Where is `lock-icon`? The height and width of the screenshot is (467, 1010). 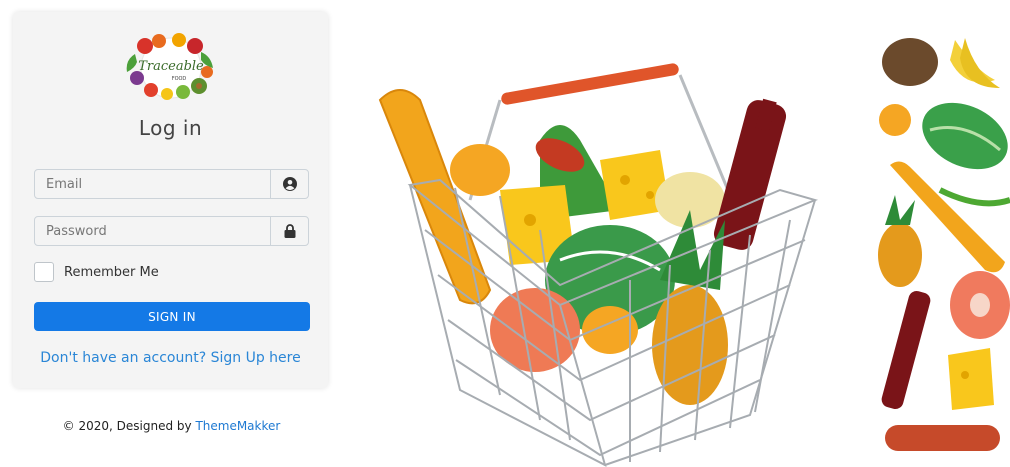 lock-icon is located at coordinates (289, 231).